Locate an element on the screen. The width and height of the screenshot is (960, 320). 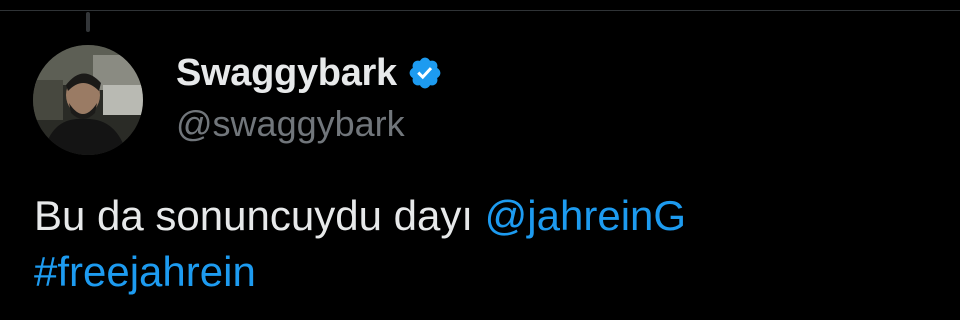
tweet-author: Swaggybark @swaggybark is located at coordinates (309, 98).